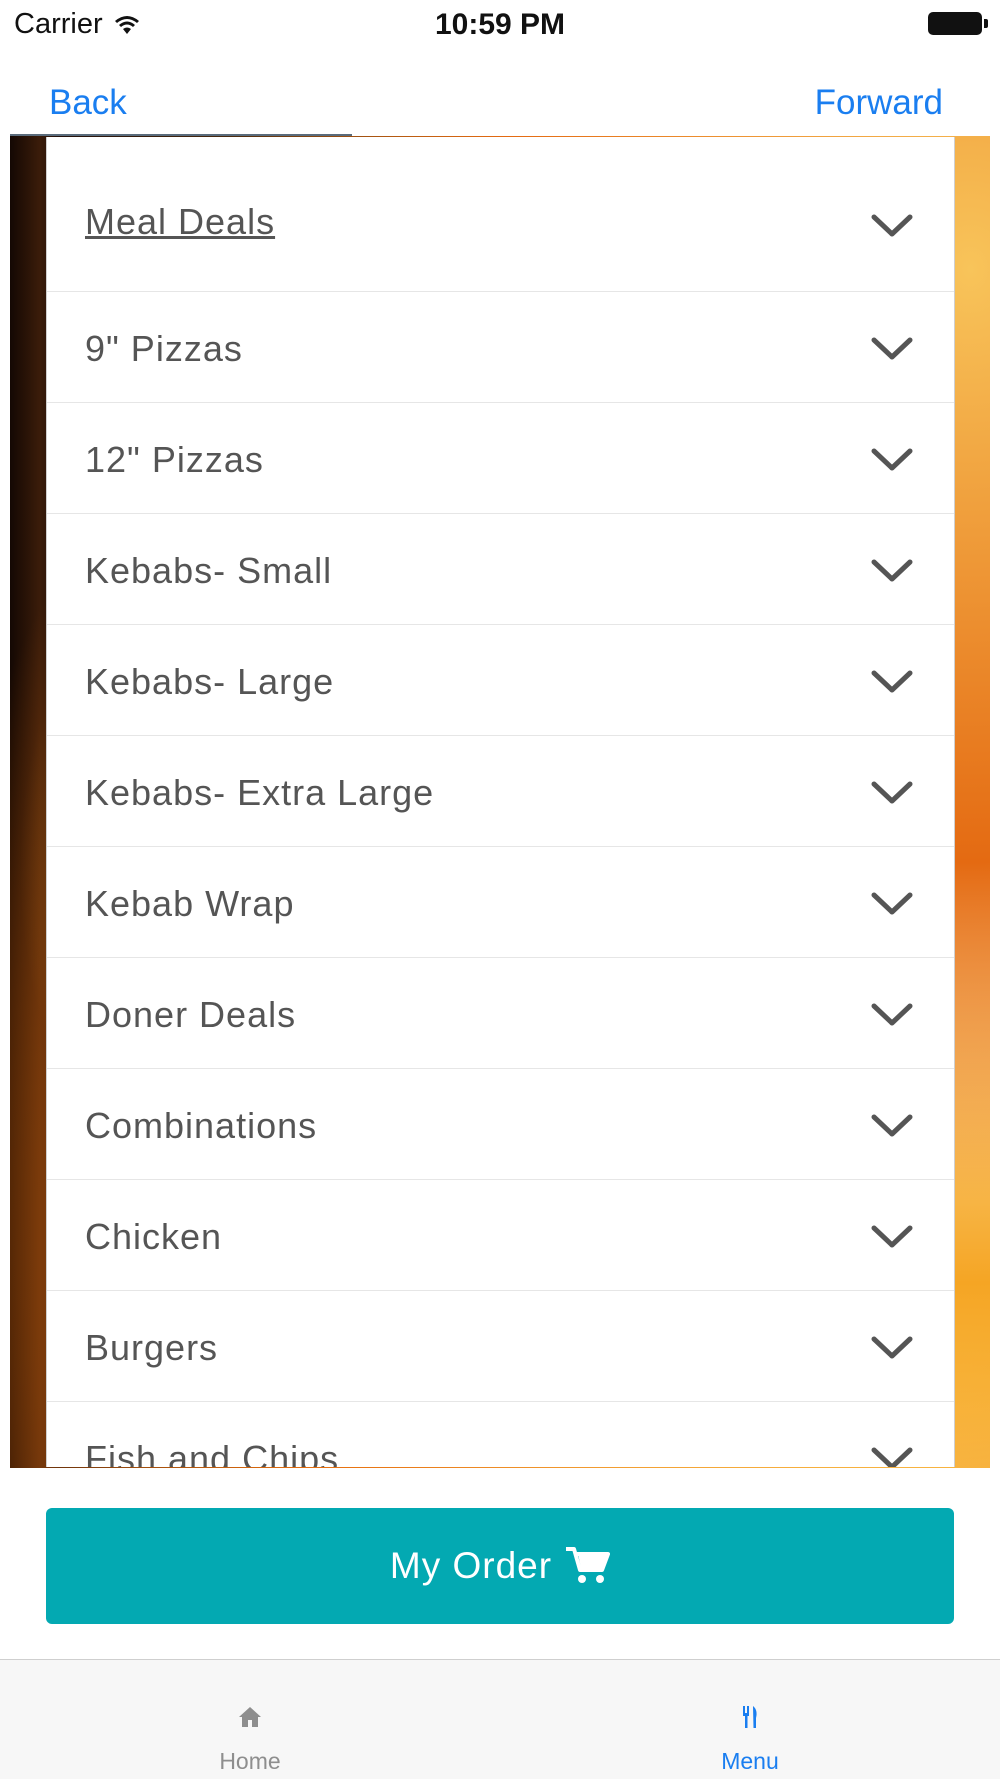  I want to click on tab-home-label: Home, so click(250, 1761).